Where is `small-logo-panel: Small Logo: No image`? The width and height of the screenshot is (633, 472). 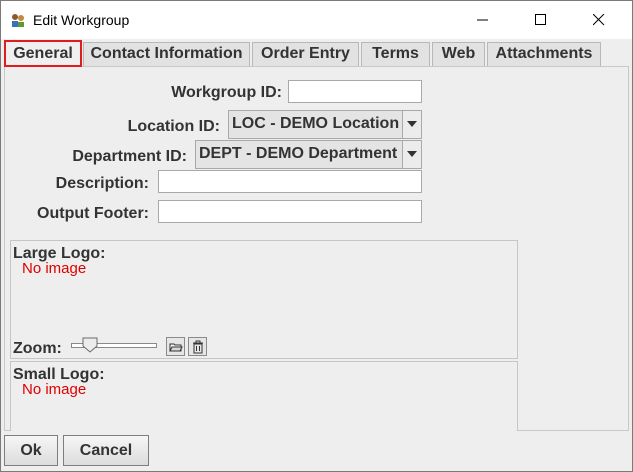 small-logo-panel: Small Logo: No image is located at coordinates (264, 396).